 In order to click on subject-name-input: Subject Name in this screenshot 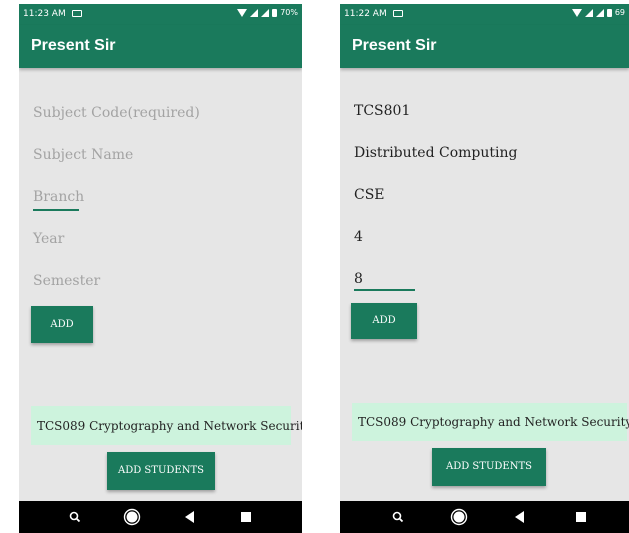, I will do `click(83, 155)`.